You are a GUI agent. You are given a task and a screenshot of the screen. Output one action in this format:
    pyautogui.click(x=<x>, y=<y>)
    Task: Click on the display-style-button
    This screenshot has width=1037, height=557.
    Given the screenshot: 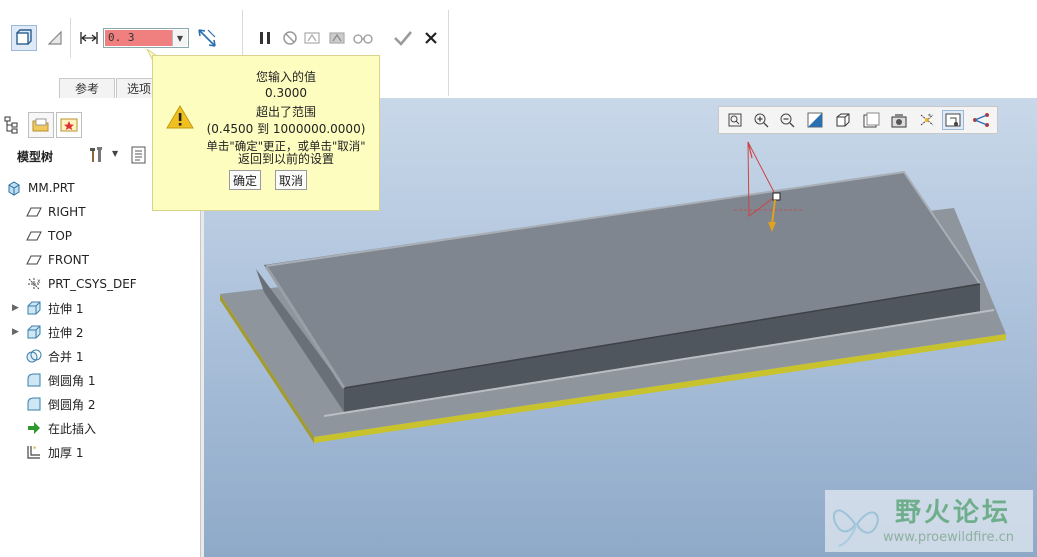 What is the action you would take?
    pyautogui.click(x=953, y=120)
    